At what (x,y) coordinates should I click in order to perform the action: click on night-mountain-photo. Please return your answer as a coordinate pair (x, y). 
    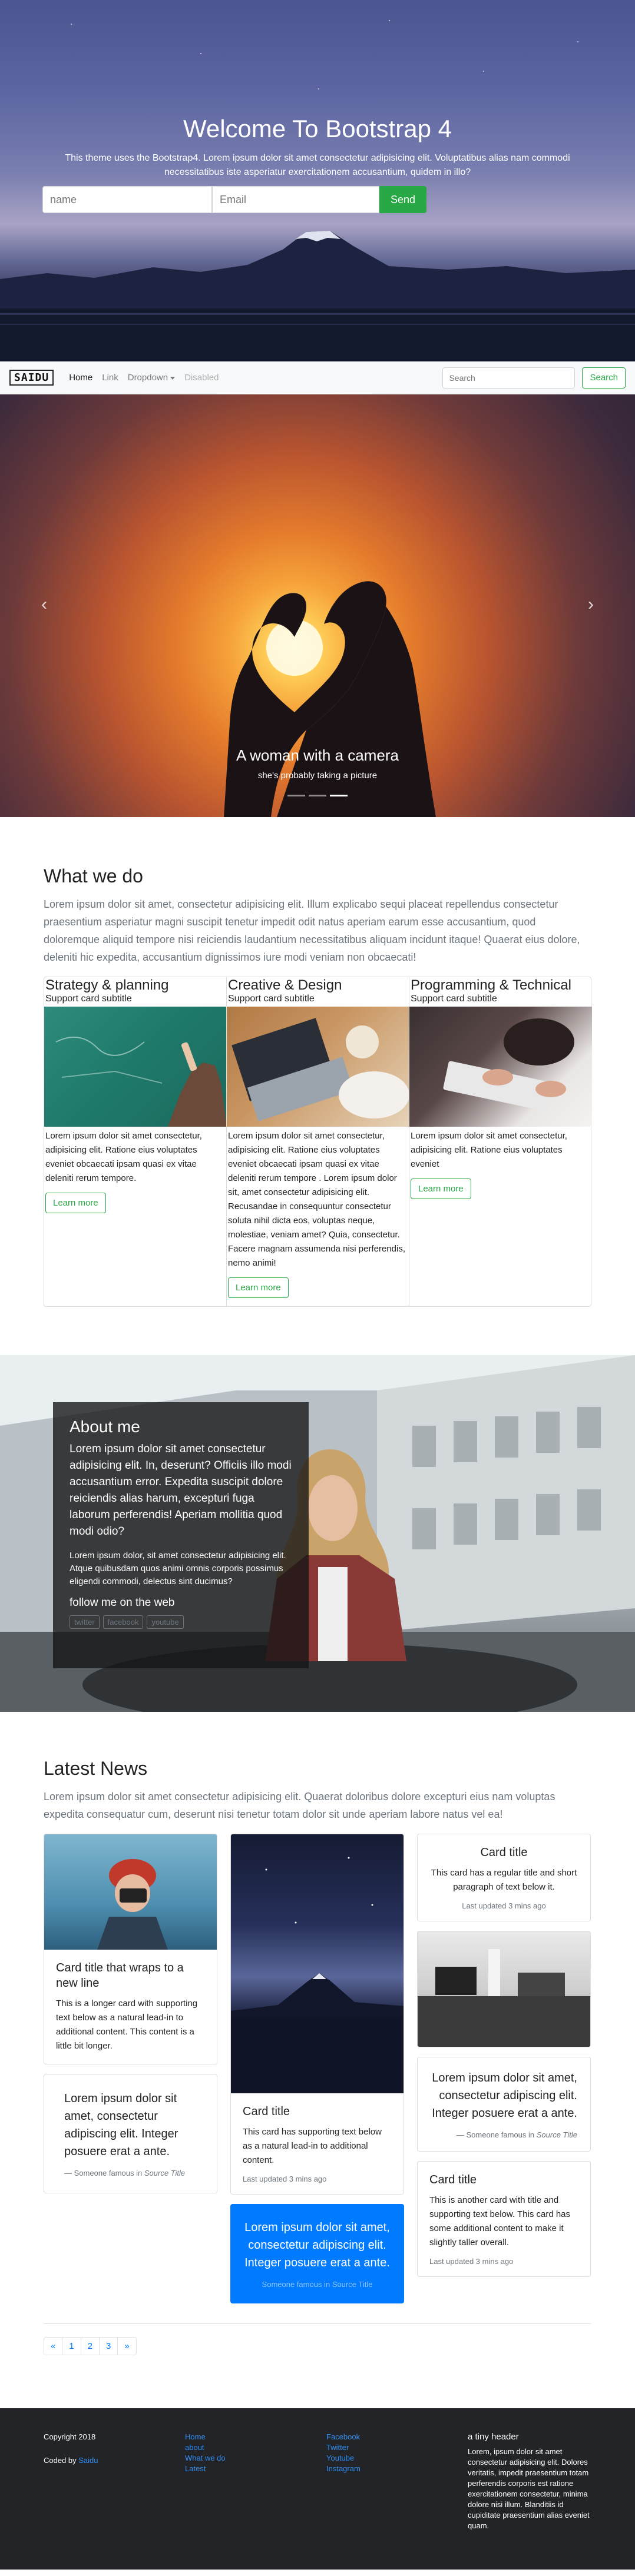
    Looking at the image, I should click on (317, 1963).